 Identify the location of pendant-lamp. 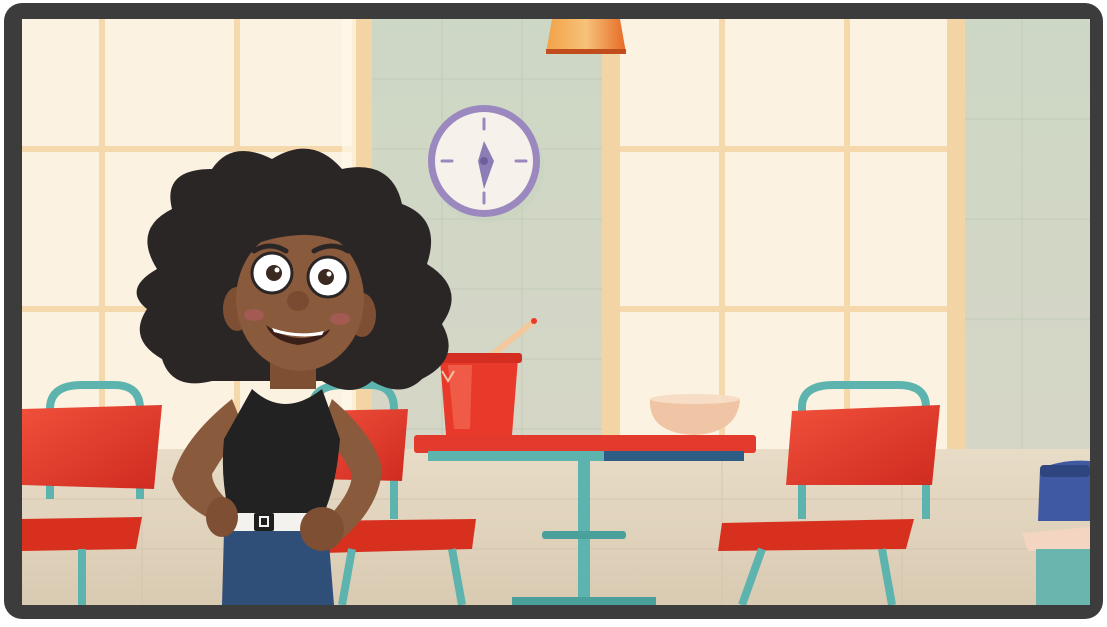
(586, 36).